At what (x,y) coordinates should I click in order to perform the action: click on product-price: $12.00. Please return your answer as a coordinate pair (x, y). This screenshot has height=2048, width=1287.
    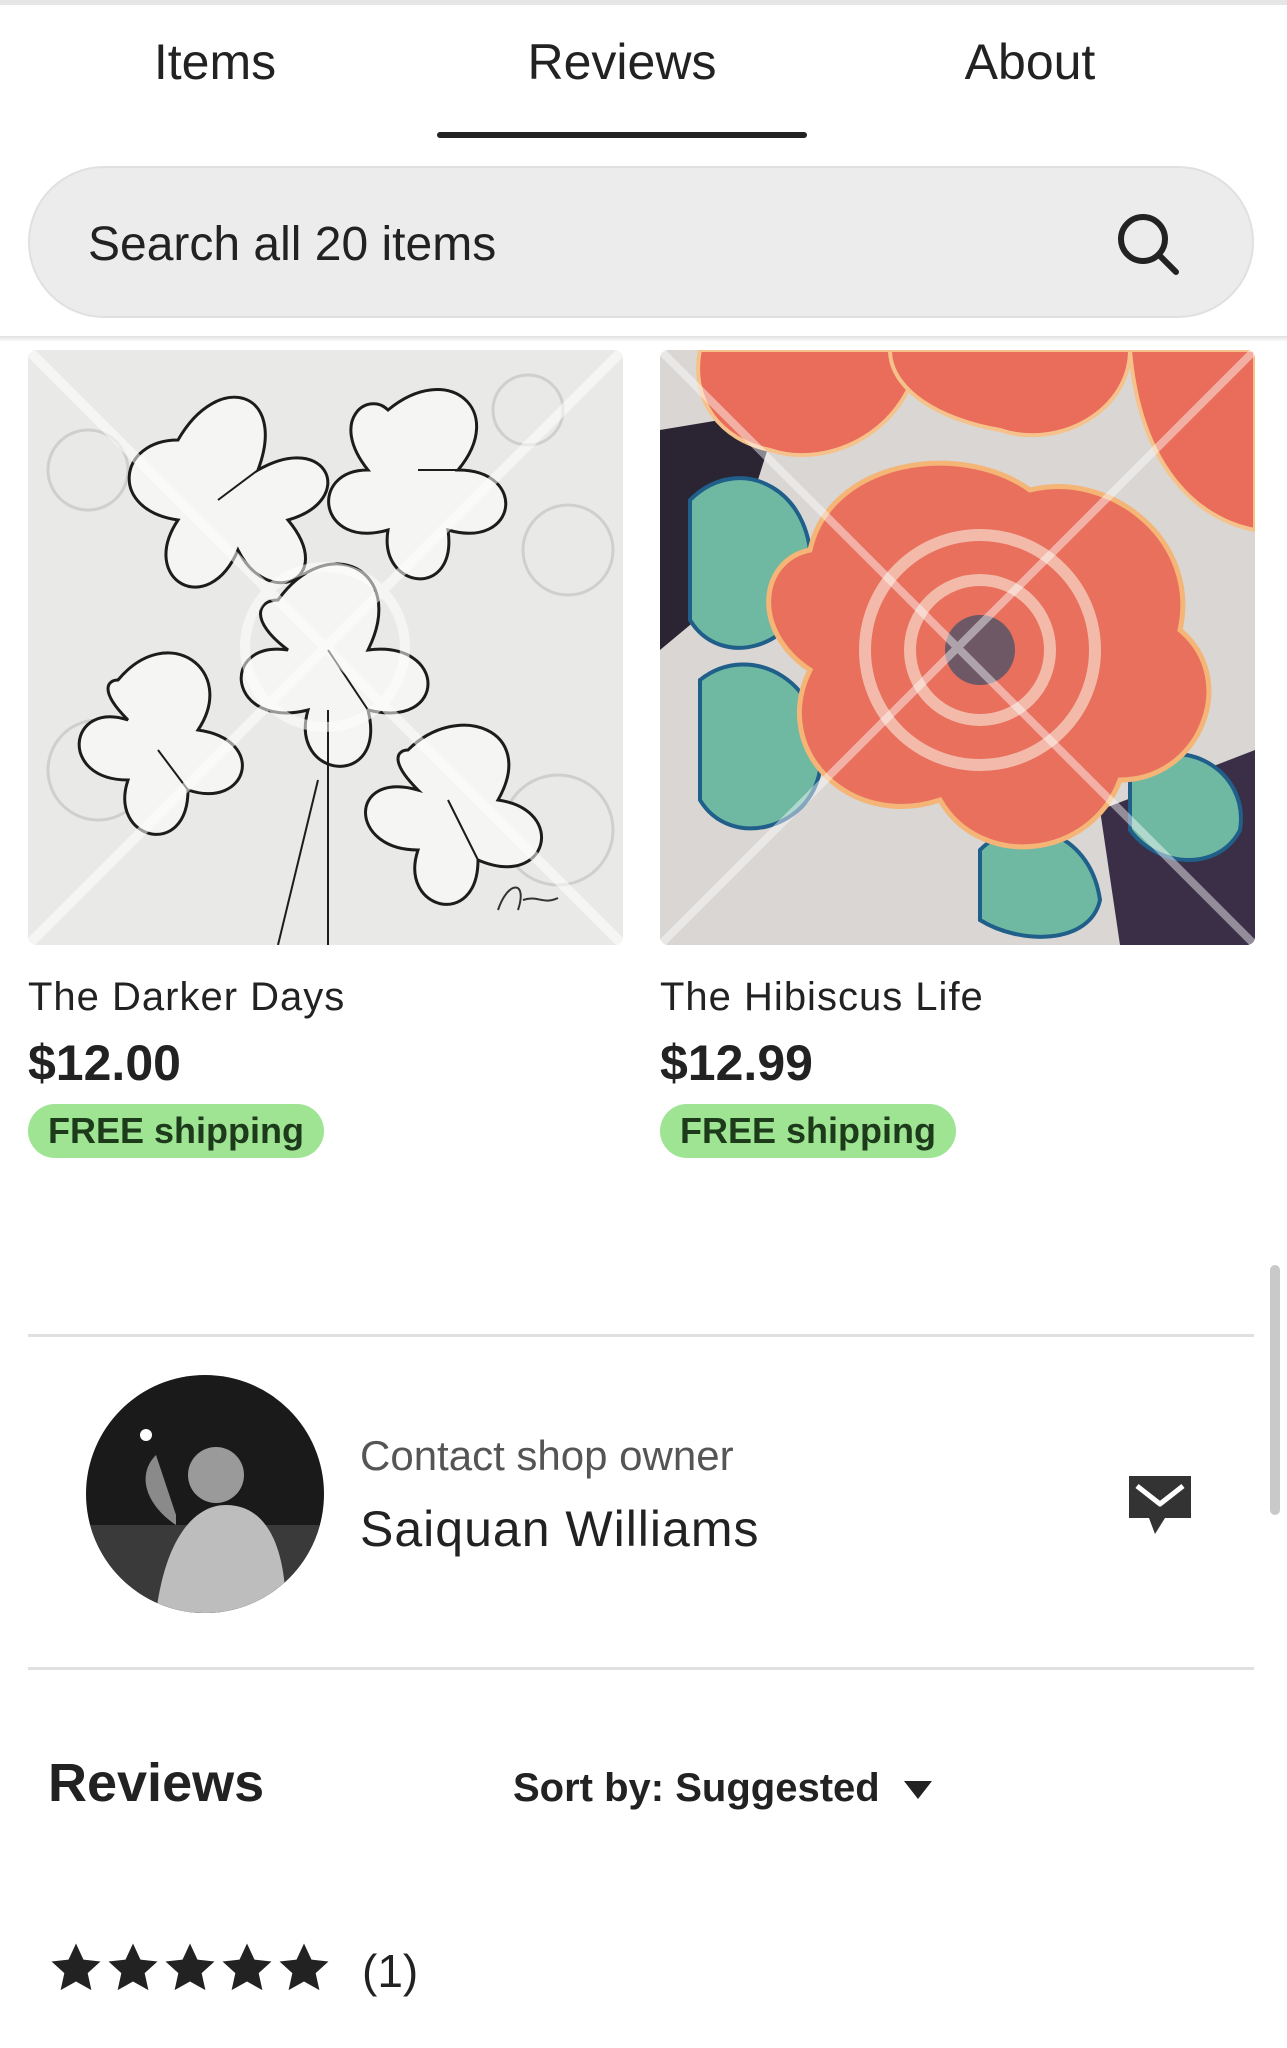
    Looking at the image, I should click on (104, 1063).